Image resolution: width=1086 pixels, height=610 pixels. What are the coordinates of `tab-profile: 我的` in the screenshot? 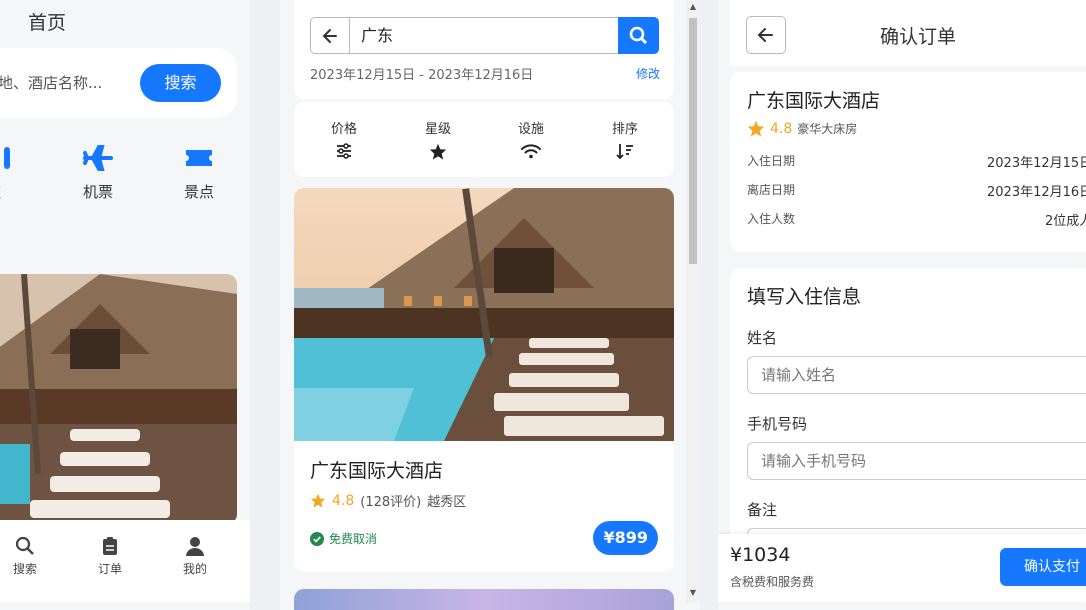 It's located at (195, 556).